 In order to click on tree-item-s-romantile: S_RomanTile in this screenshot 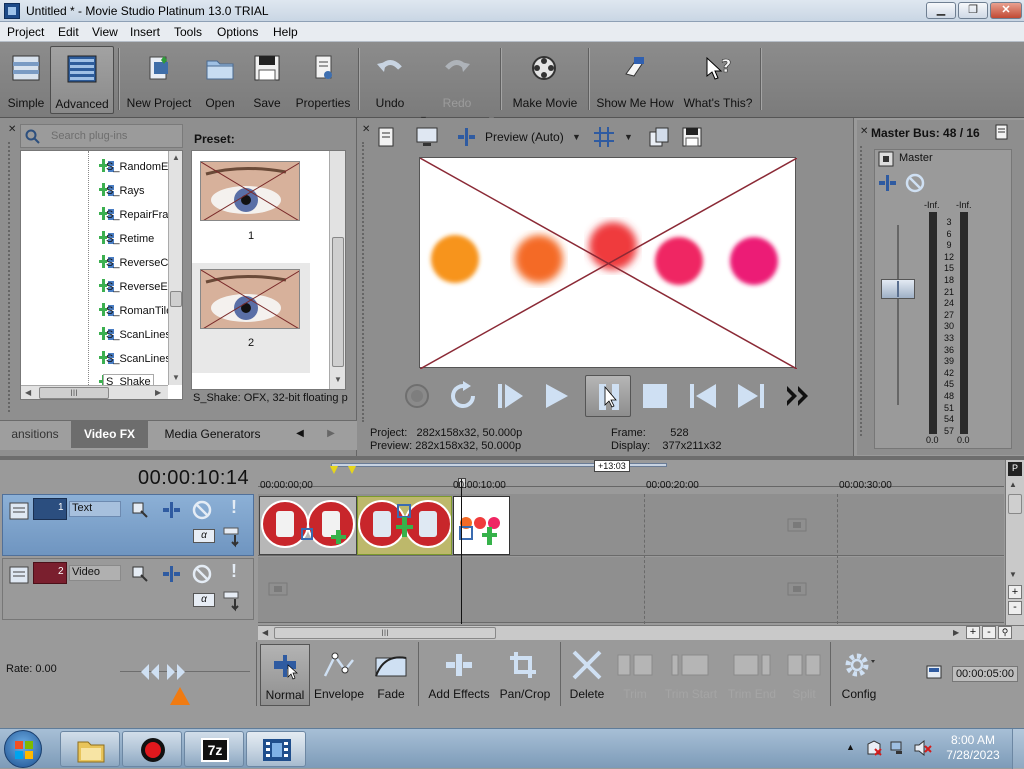, I will do `click(101, 310)`.